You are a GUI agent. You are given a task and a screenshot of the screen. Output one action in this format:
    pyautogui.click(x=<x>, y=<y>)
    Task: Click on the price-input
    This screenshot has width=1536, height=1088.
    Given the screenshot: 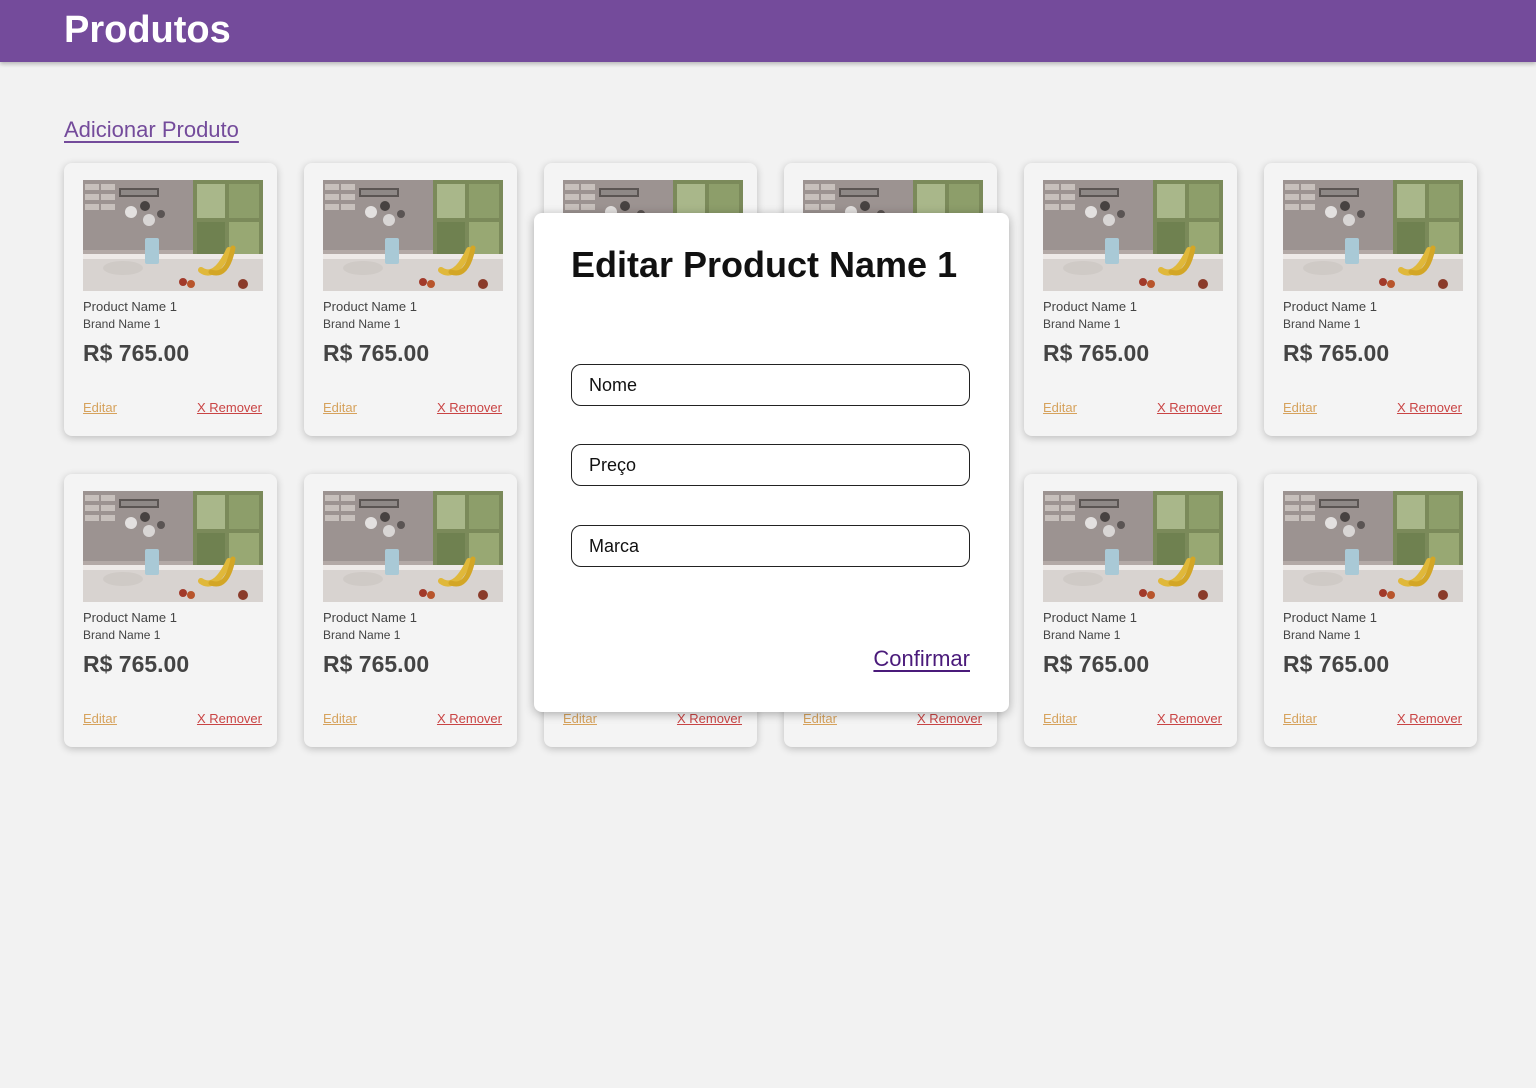 What is the action you would take?
    pyautogui.click(x=770, y=465)
    